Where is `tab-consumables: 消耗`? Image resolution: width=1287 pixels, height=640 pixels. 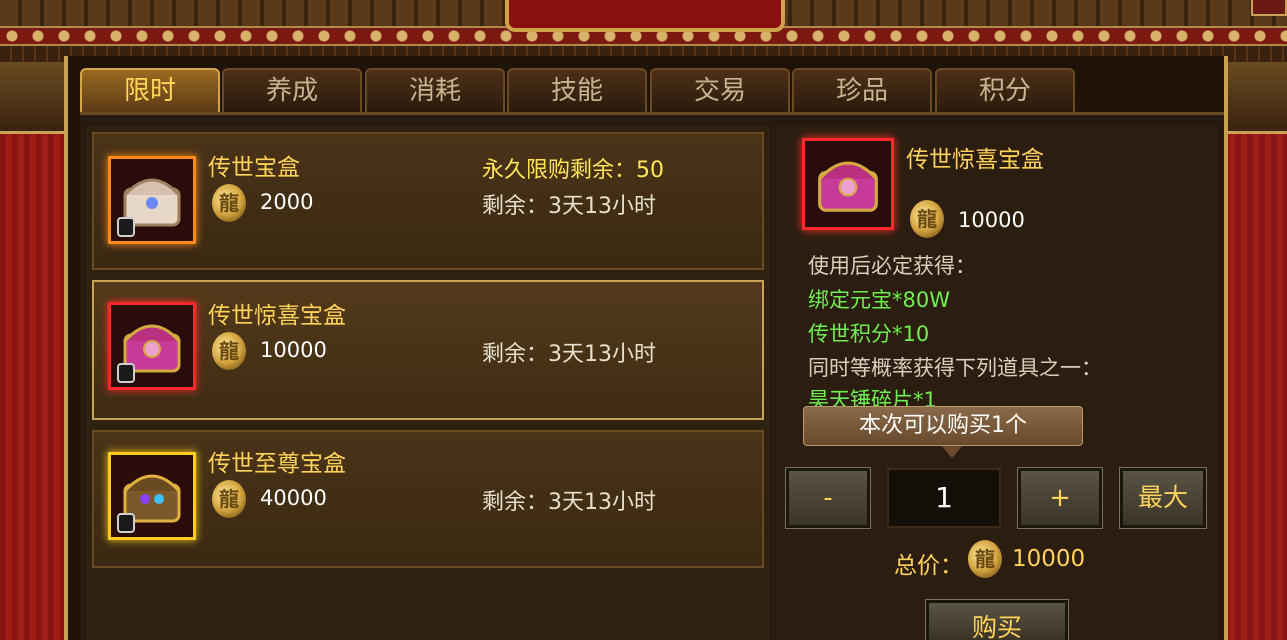
tab-consumables: 消耗 is located at coordinates (435, 90).